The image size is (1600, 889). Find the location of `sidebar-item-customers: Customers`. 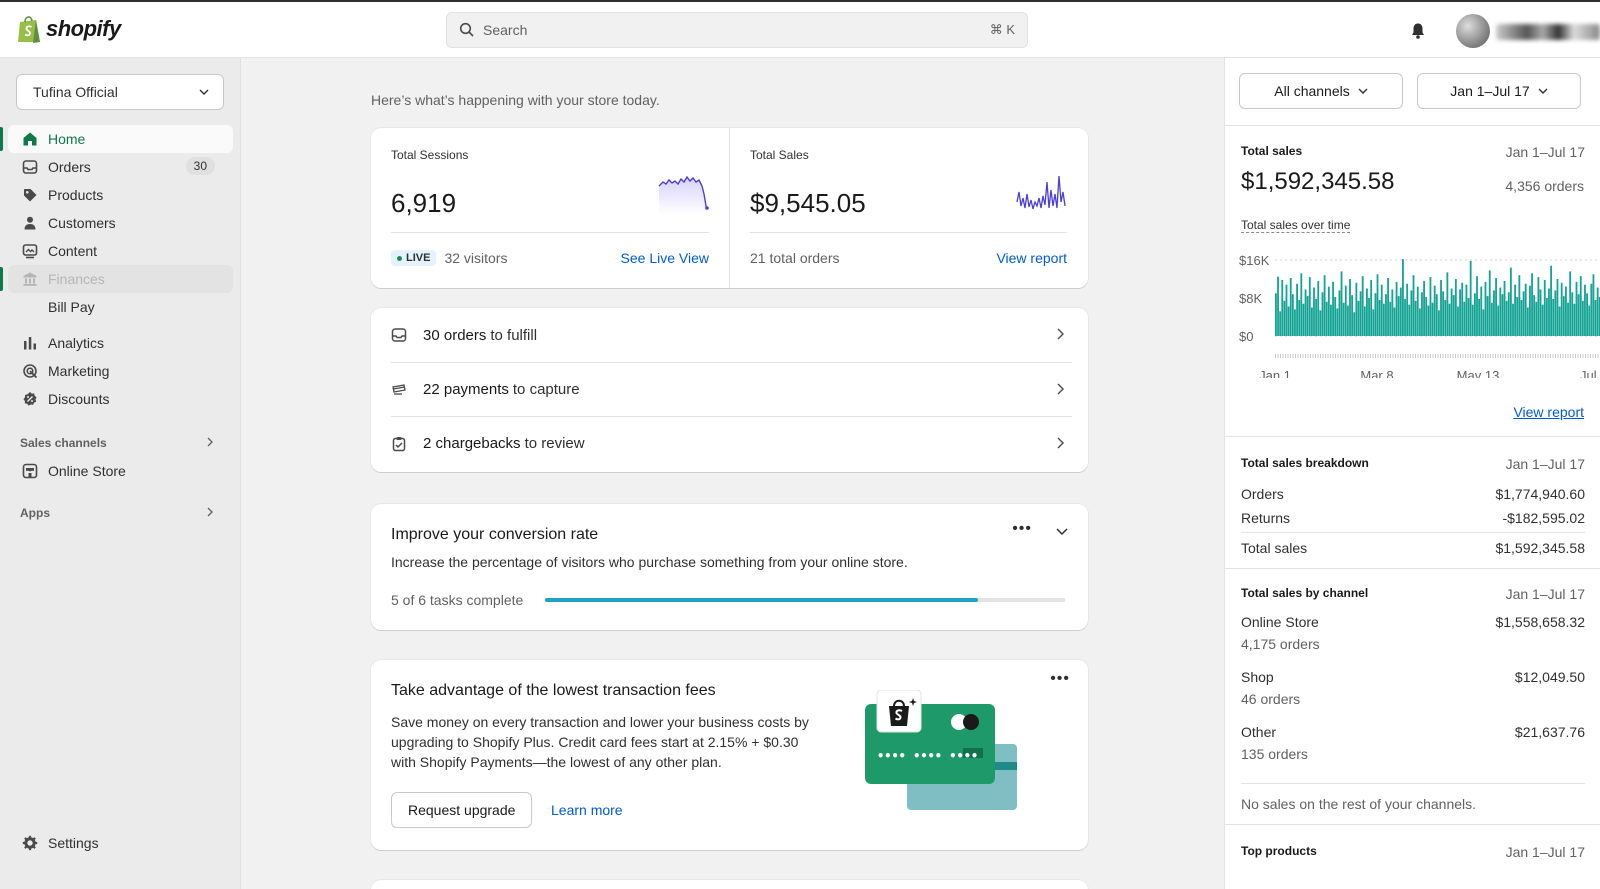

sidebar-item-customers: Customers is located at coordinates (120, 223).